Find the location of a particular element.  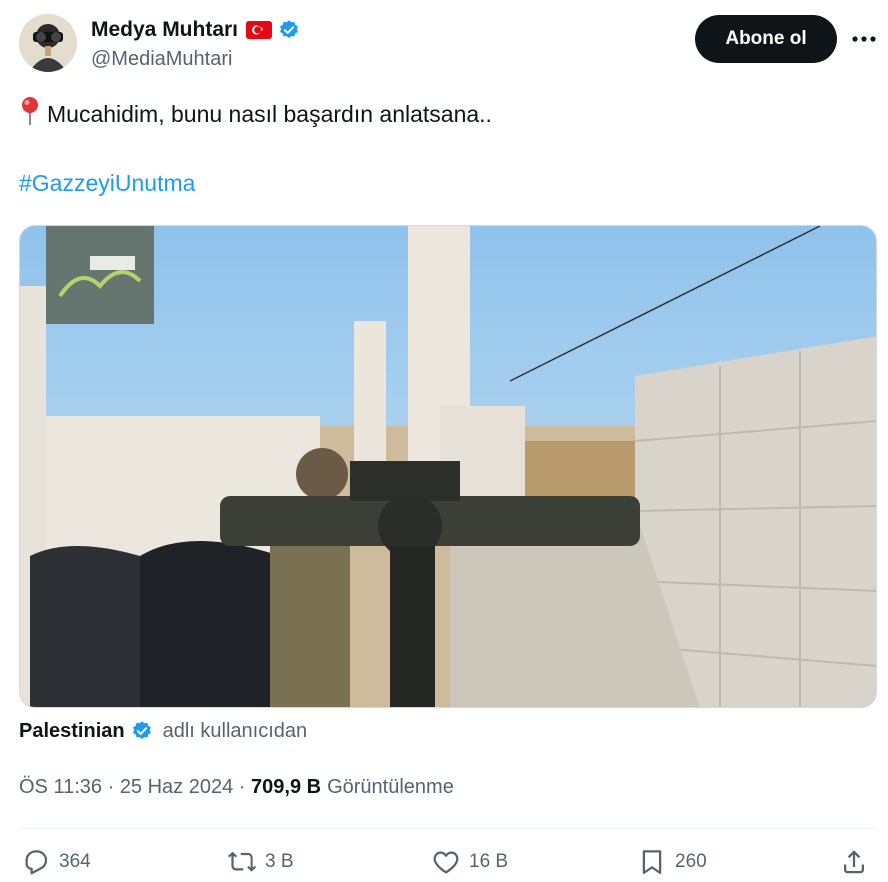

share-icon is located at coordinates (854, 862).